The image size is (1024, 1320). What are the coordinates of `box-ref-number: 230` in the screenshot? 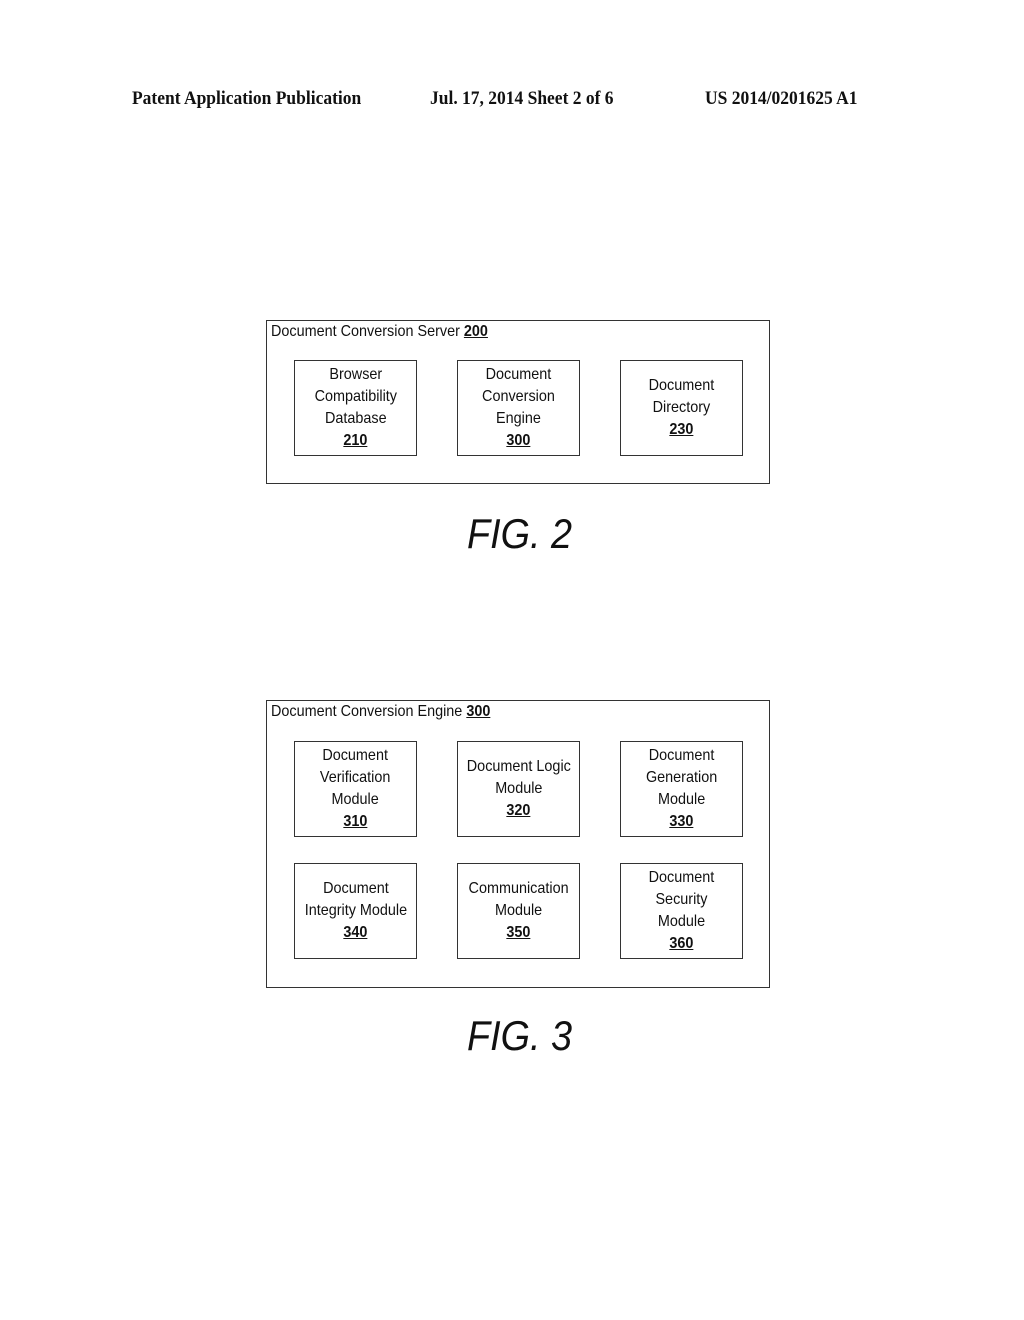 It's located at (681, 429).